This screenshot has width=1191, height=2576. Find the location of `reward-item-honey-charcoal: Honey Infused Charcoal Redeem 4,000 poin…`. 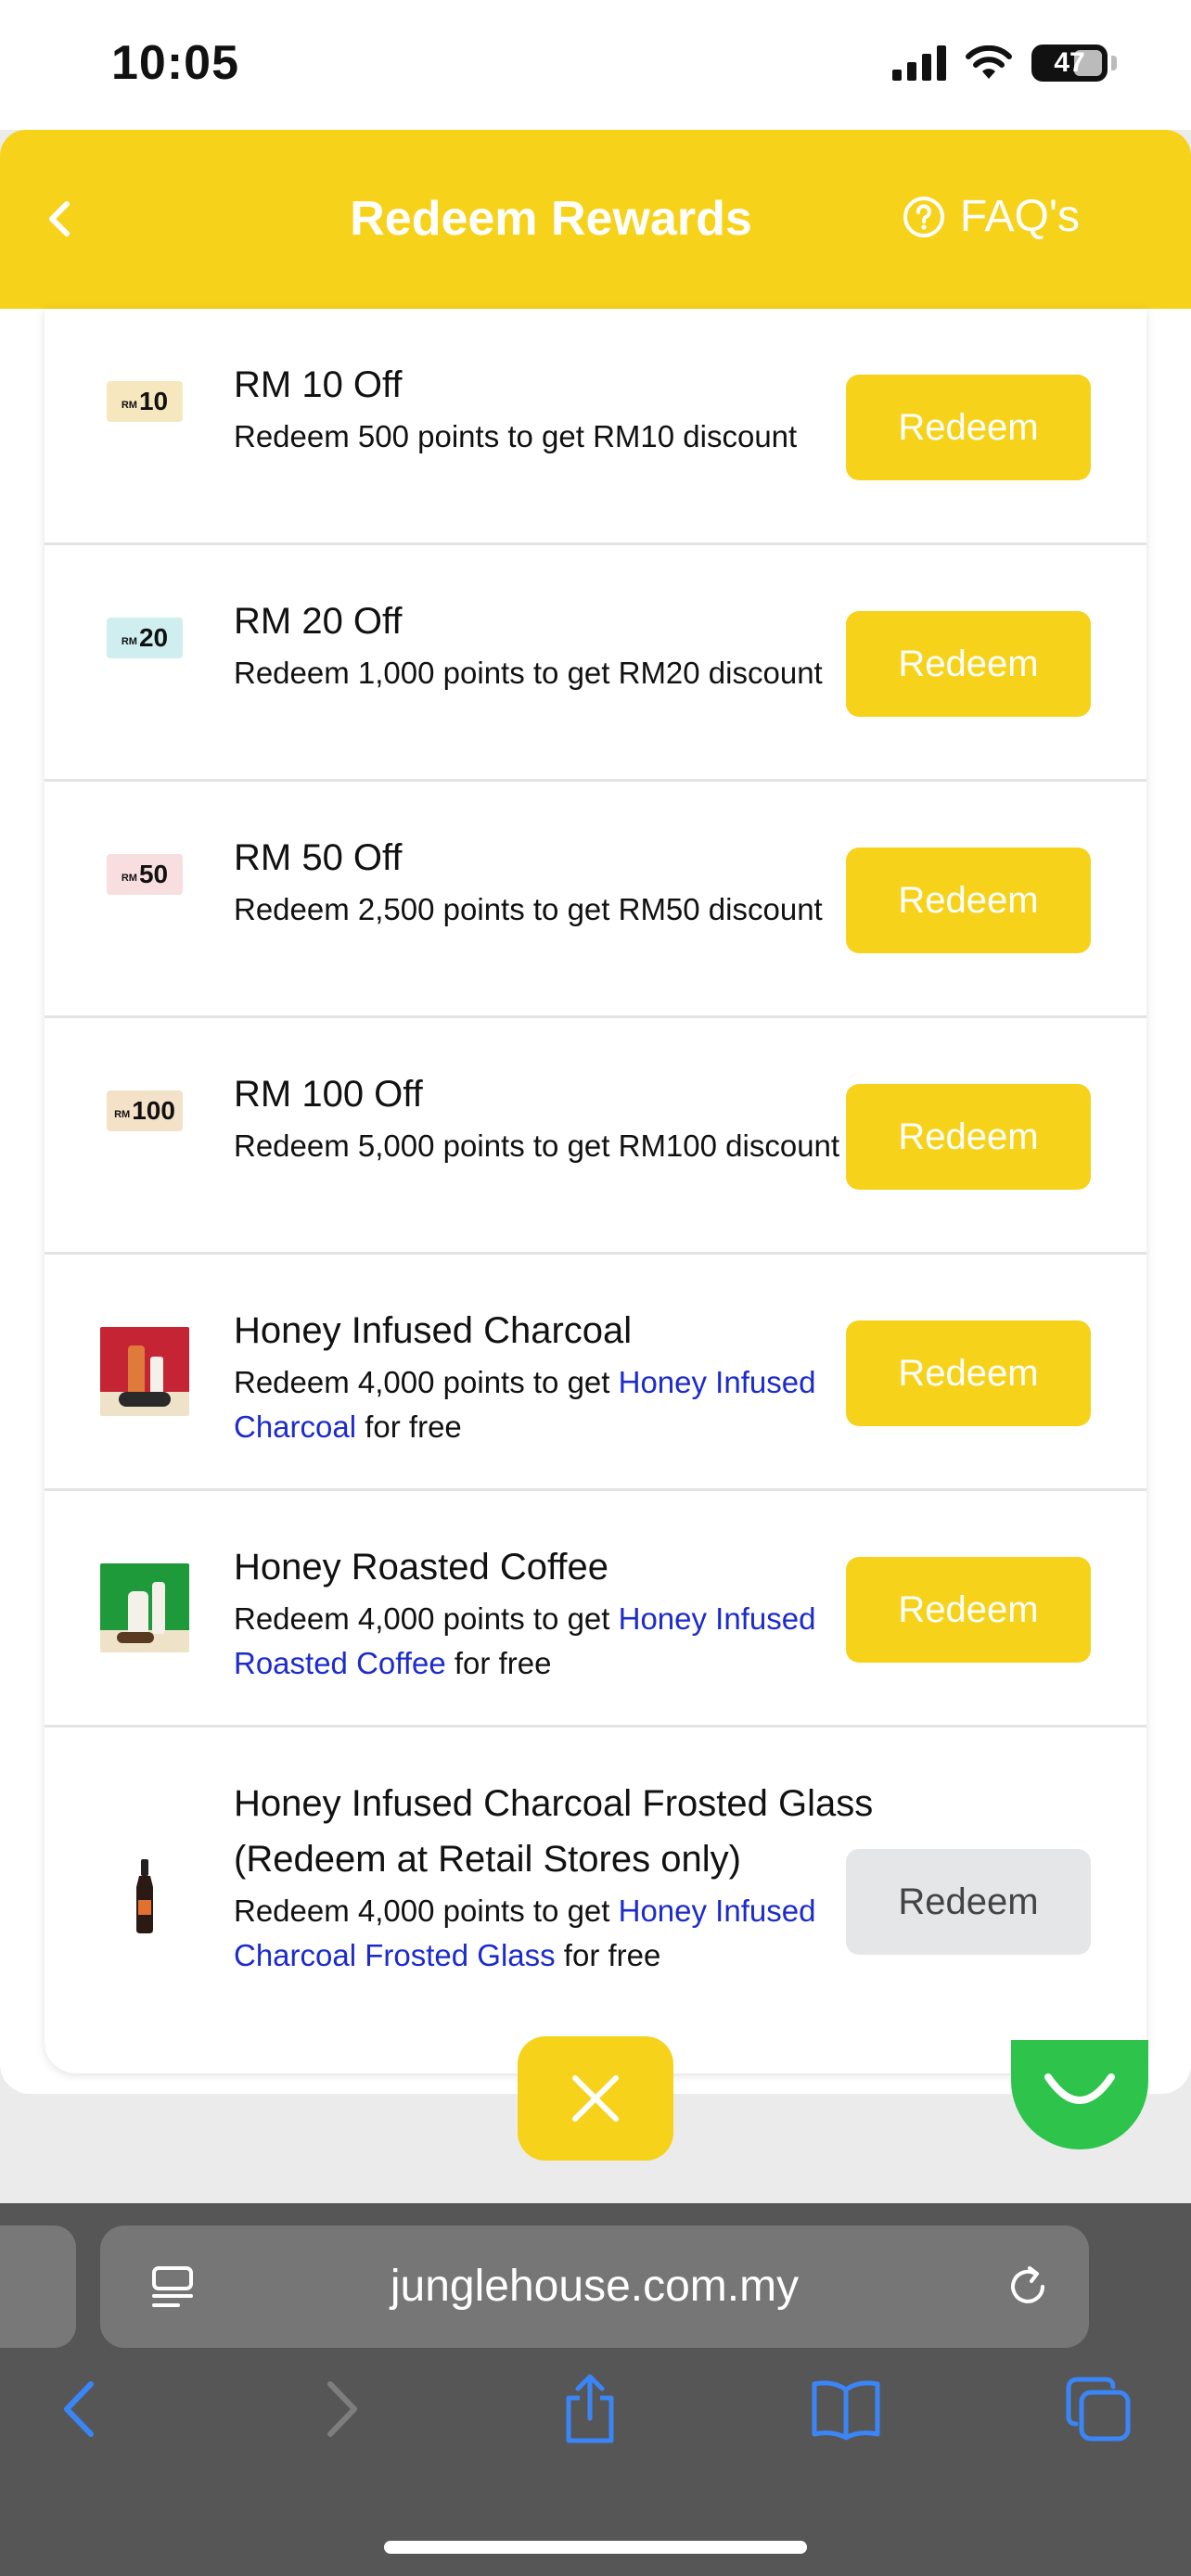

reward-item-honey-charcoal: Honey Infused Charcoal Redeem 4,000 poin… is located at coordinates (595, 1373).